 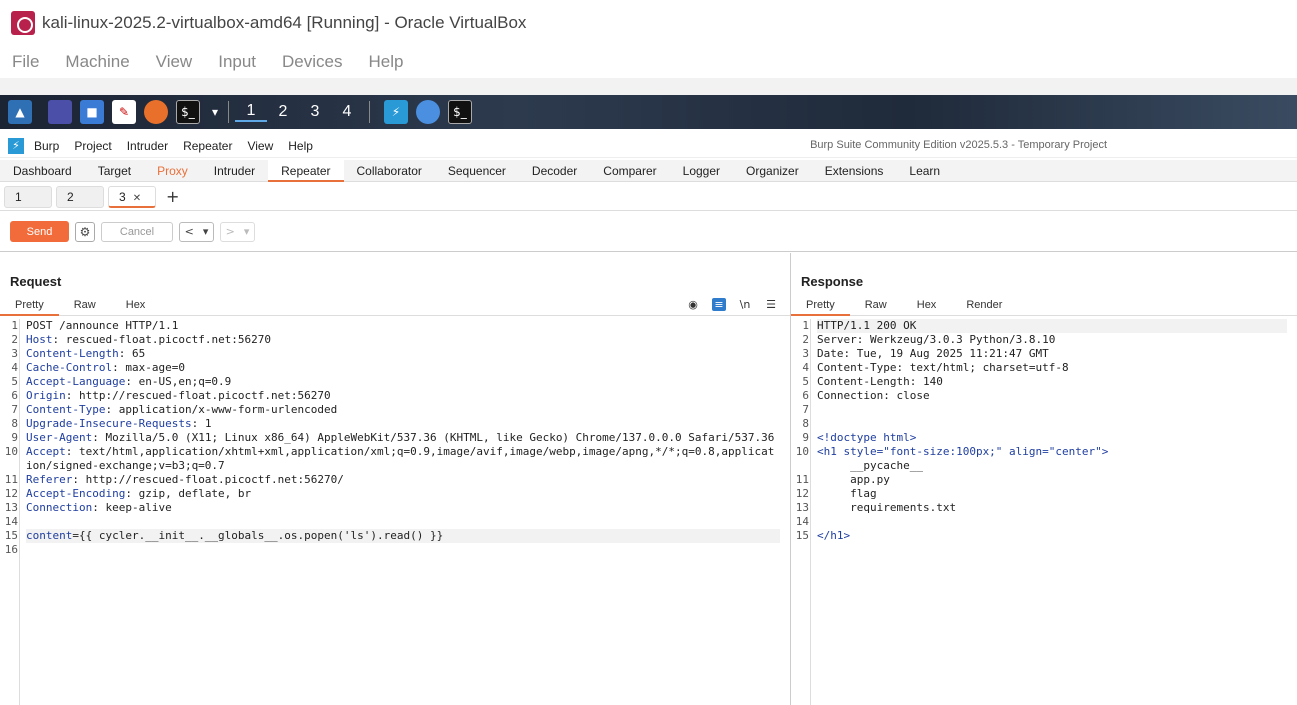 I want to click on workspace-4: 4, so click(x=347, y=112).